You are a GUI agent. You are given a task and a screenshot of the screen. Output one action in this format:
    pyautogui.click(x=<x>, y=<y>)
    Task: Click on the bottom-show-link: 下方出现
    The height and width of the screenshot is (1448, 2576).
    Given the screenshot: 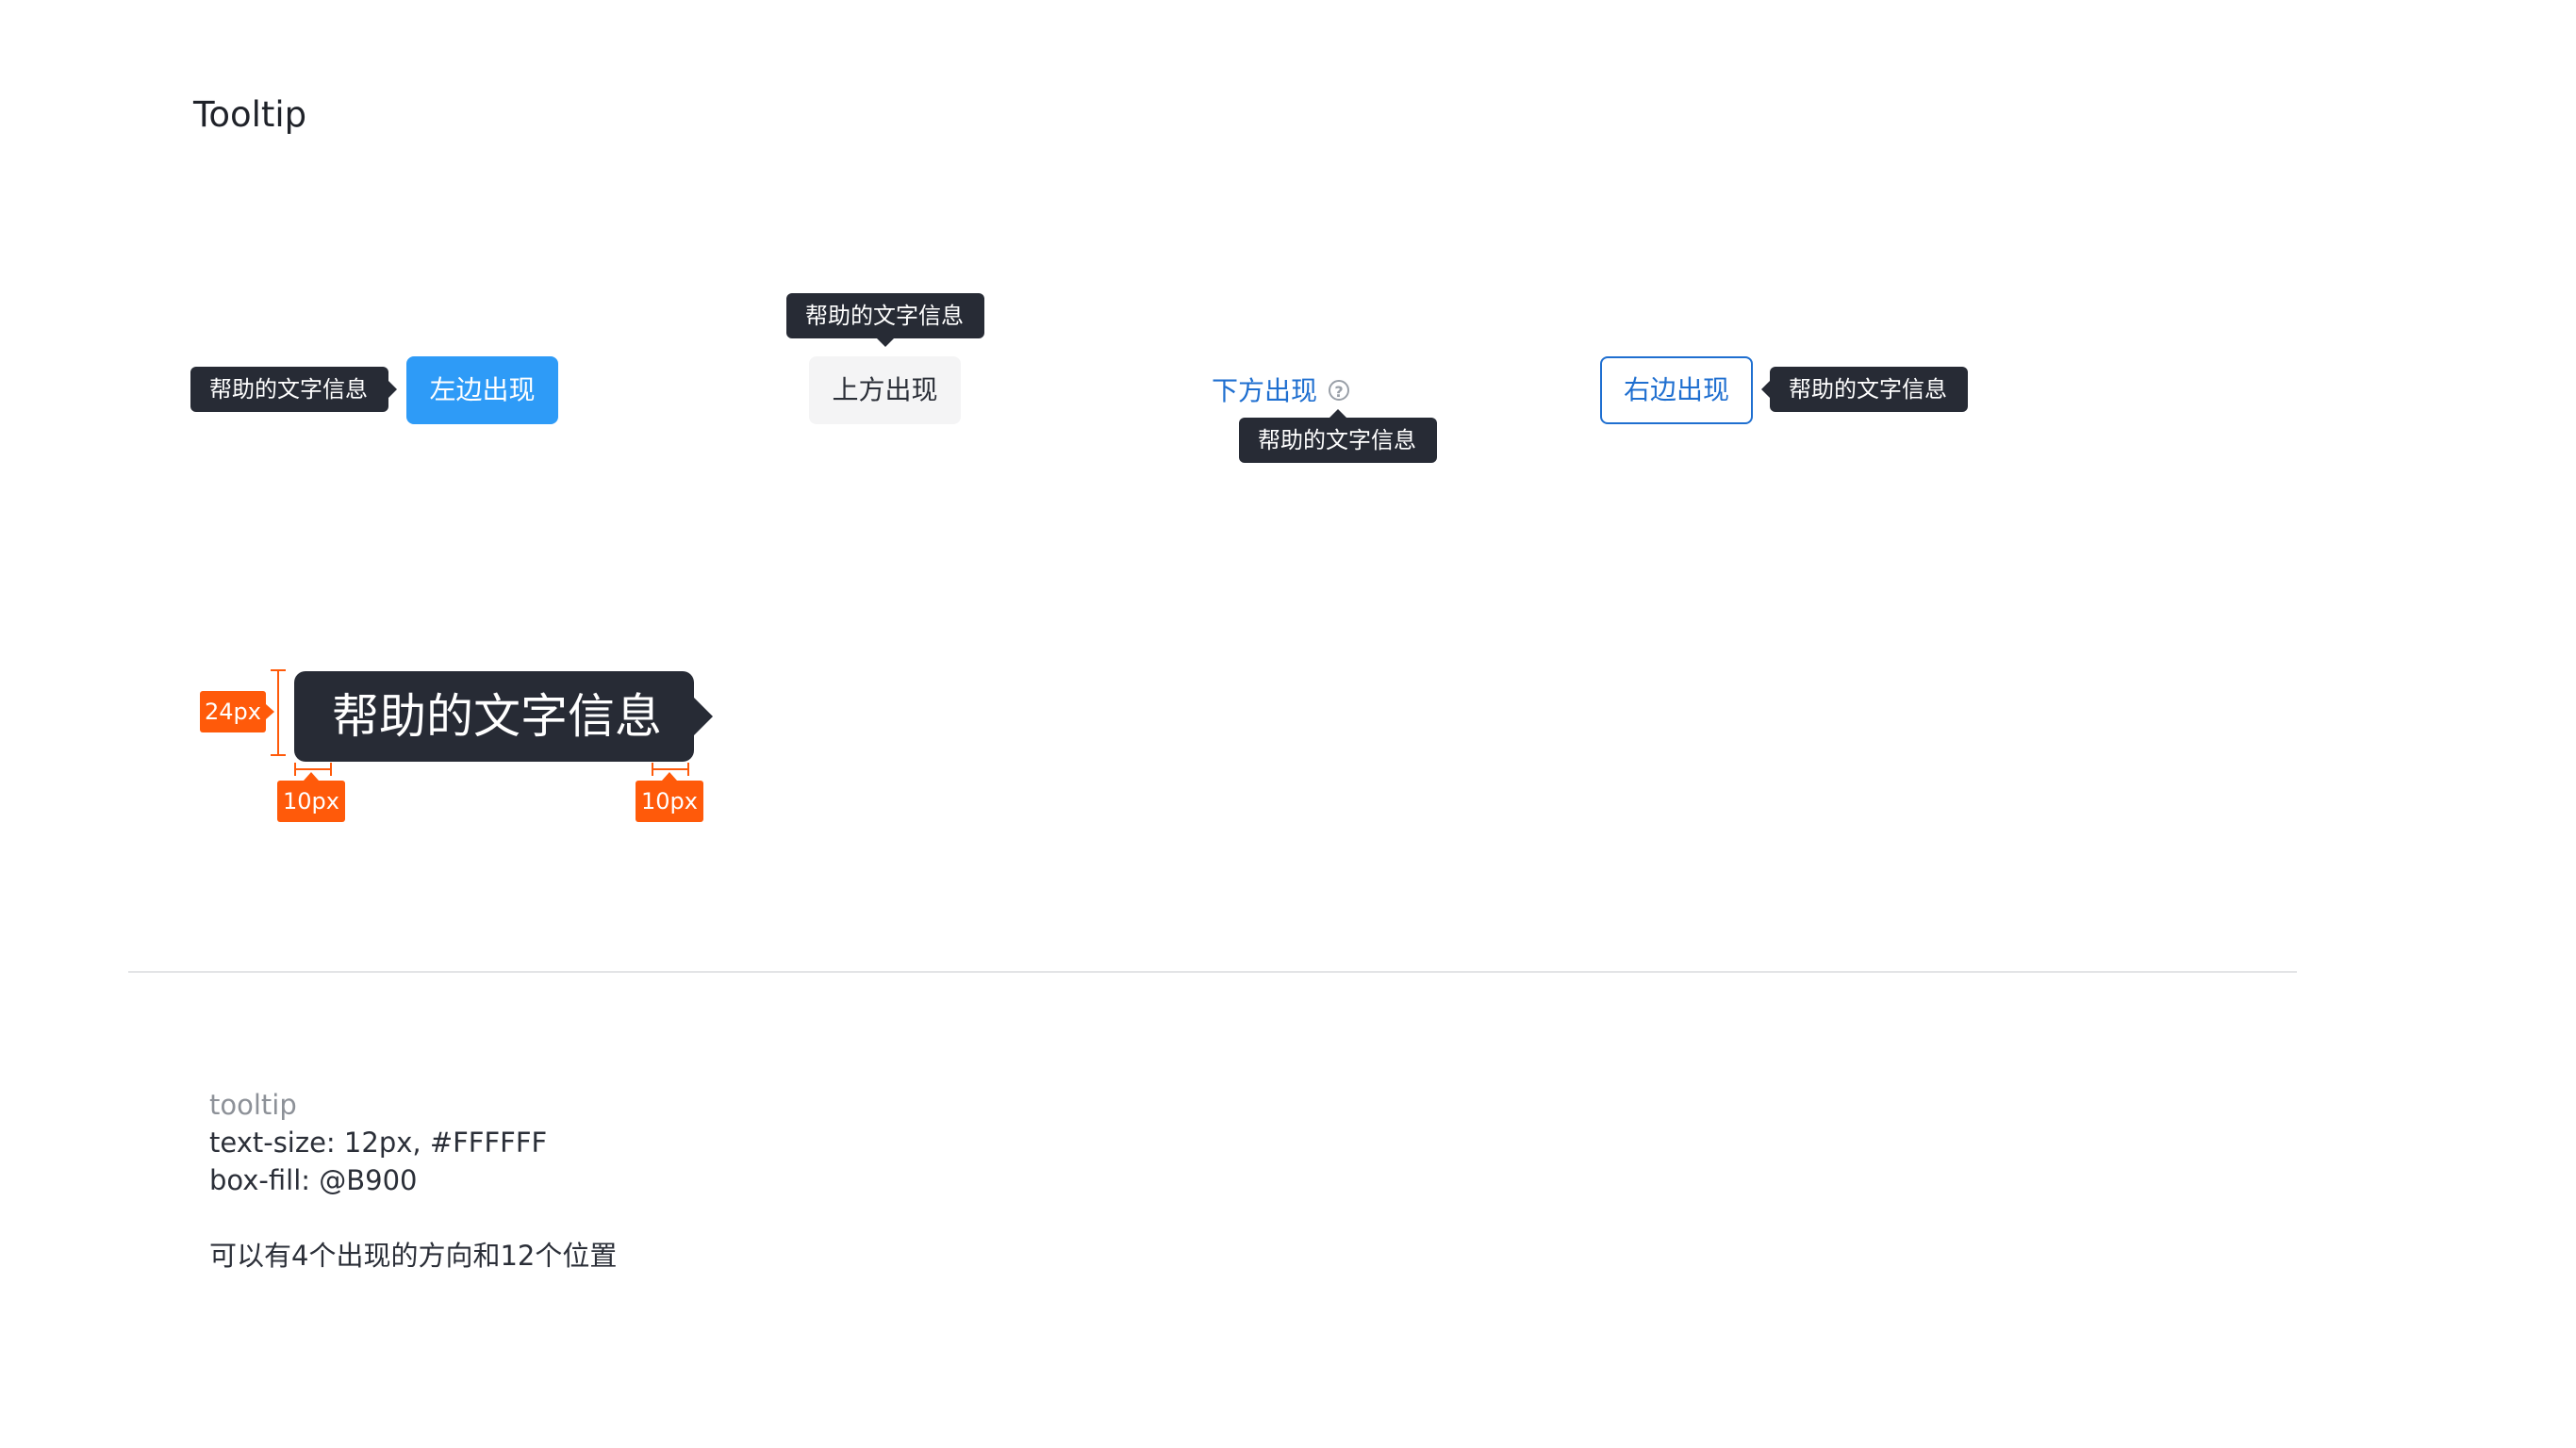 What is the action you would take?
    pyautogui.click(x=1264, y=391)
    